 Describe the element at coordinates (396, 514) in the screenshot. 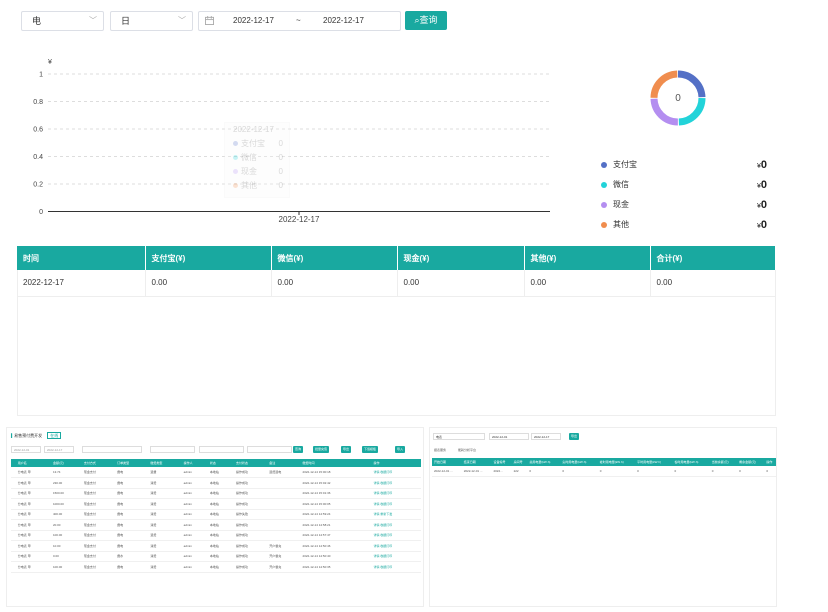

I see `table-cell: 详情 重新下发` at that location.